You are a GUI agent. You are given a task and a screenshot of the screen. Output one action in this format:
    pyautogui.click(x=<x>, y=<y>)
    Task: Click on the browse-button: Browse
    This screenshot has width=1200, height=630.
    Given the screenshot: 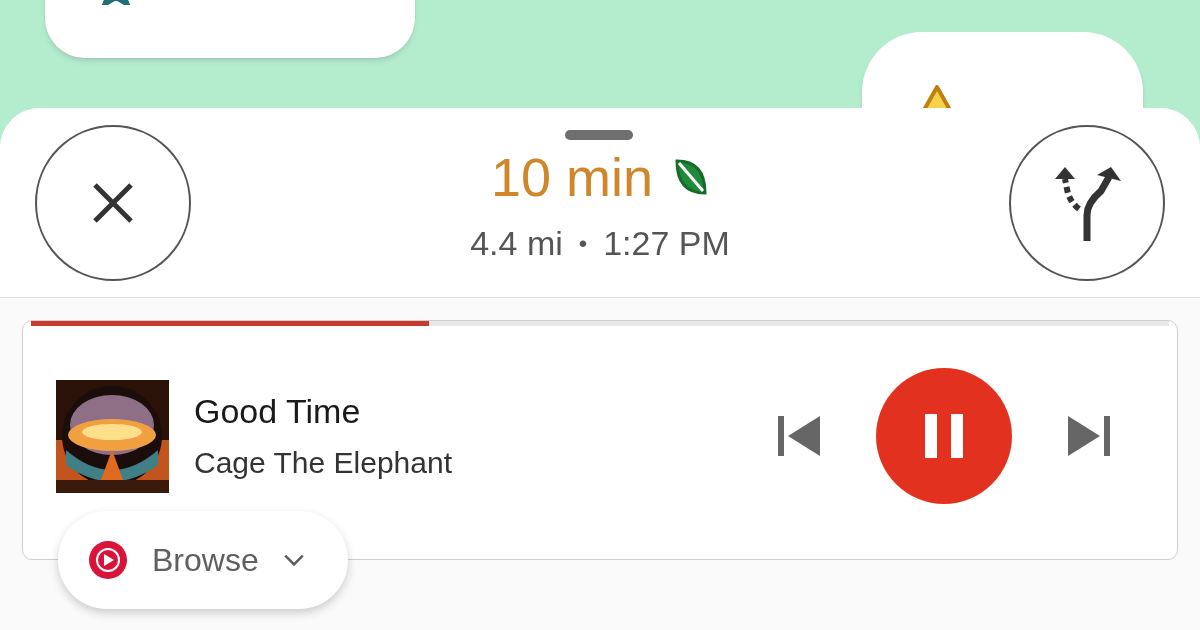 What is the action you would take?
    pyautogui.click(x=203, y=560)
    